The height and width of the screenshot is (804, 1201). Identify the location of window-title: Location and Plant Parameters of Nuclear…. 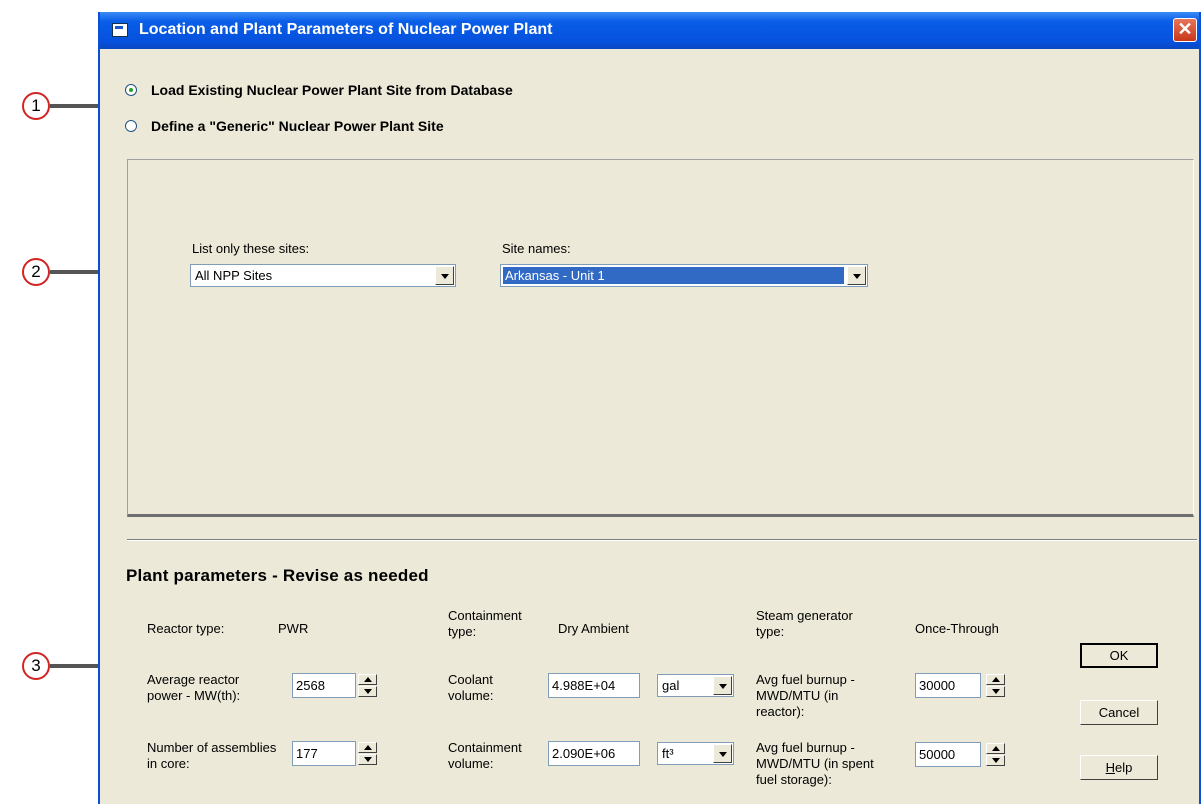
(346, 29).